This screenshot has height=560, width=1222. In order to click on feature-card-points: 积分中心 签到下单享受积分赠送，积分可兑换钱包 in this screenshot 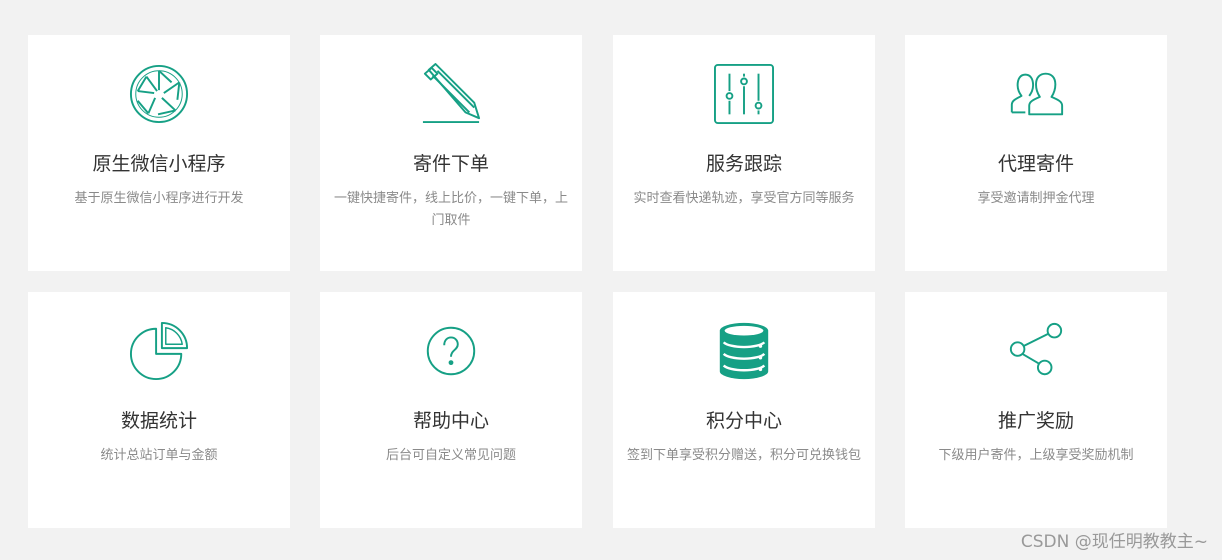, I will do `click(744, 410)`.